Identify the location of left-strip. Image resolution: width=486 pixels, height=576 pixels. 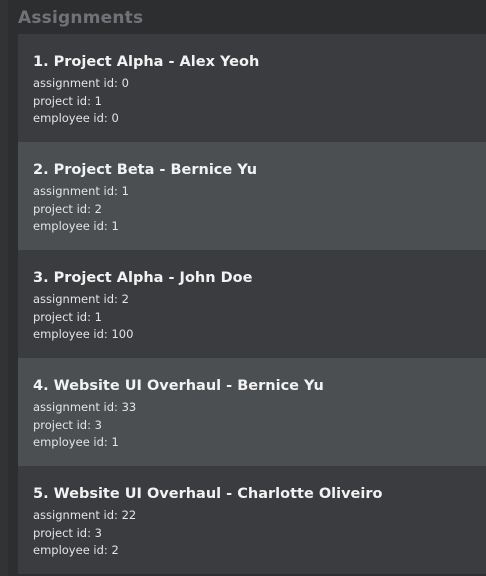
(4, 288).